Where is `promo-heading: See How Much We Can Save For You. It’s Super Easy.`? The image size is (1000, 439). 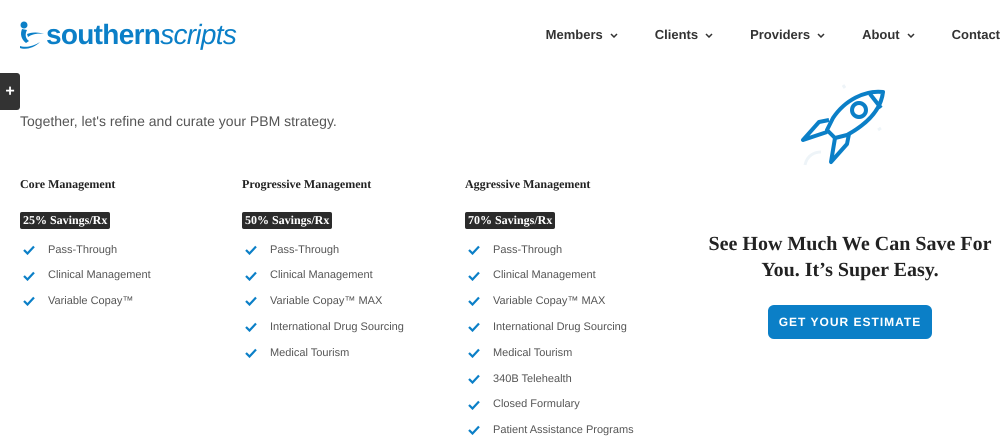
promo-heading: See How Much We Can Save For You. It’s Super Easy. is located at coordinates (850, 257).